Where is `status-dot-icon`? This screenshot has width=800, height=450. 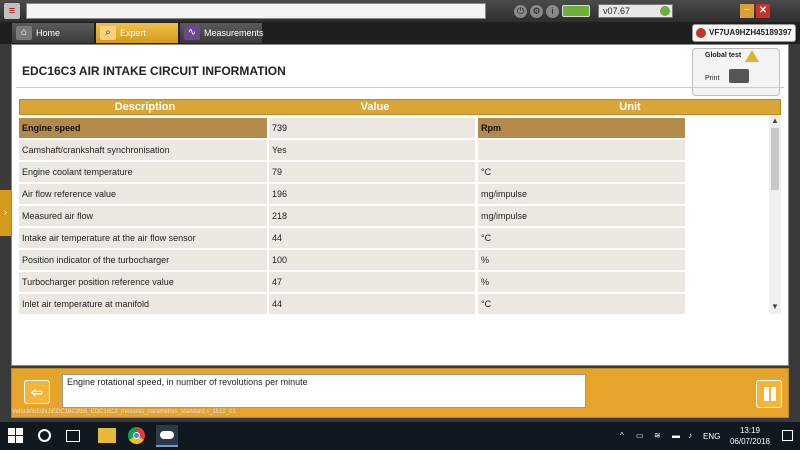 status-dot-icon is located at coordinates (665, 11).